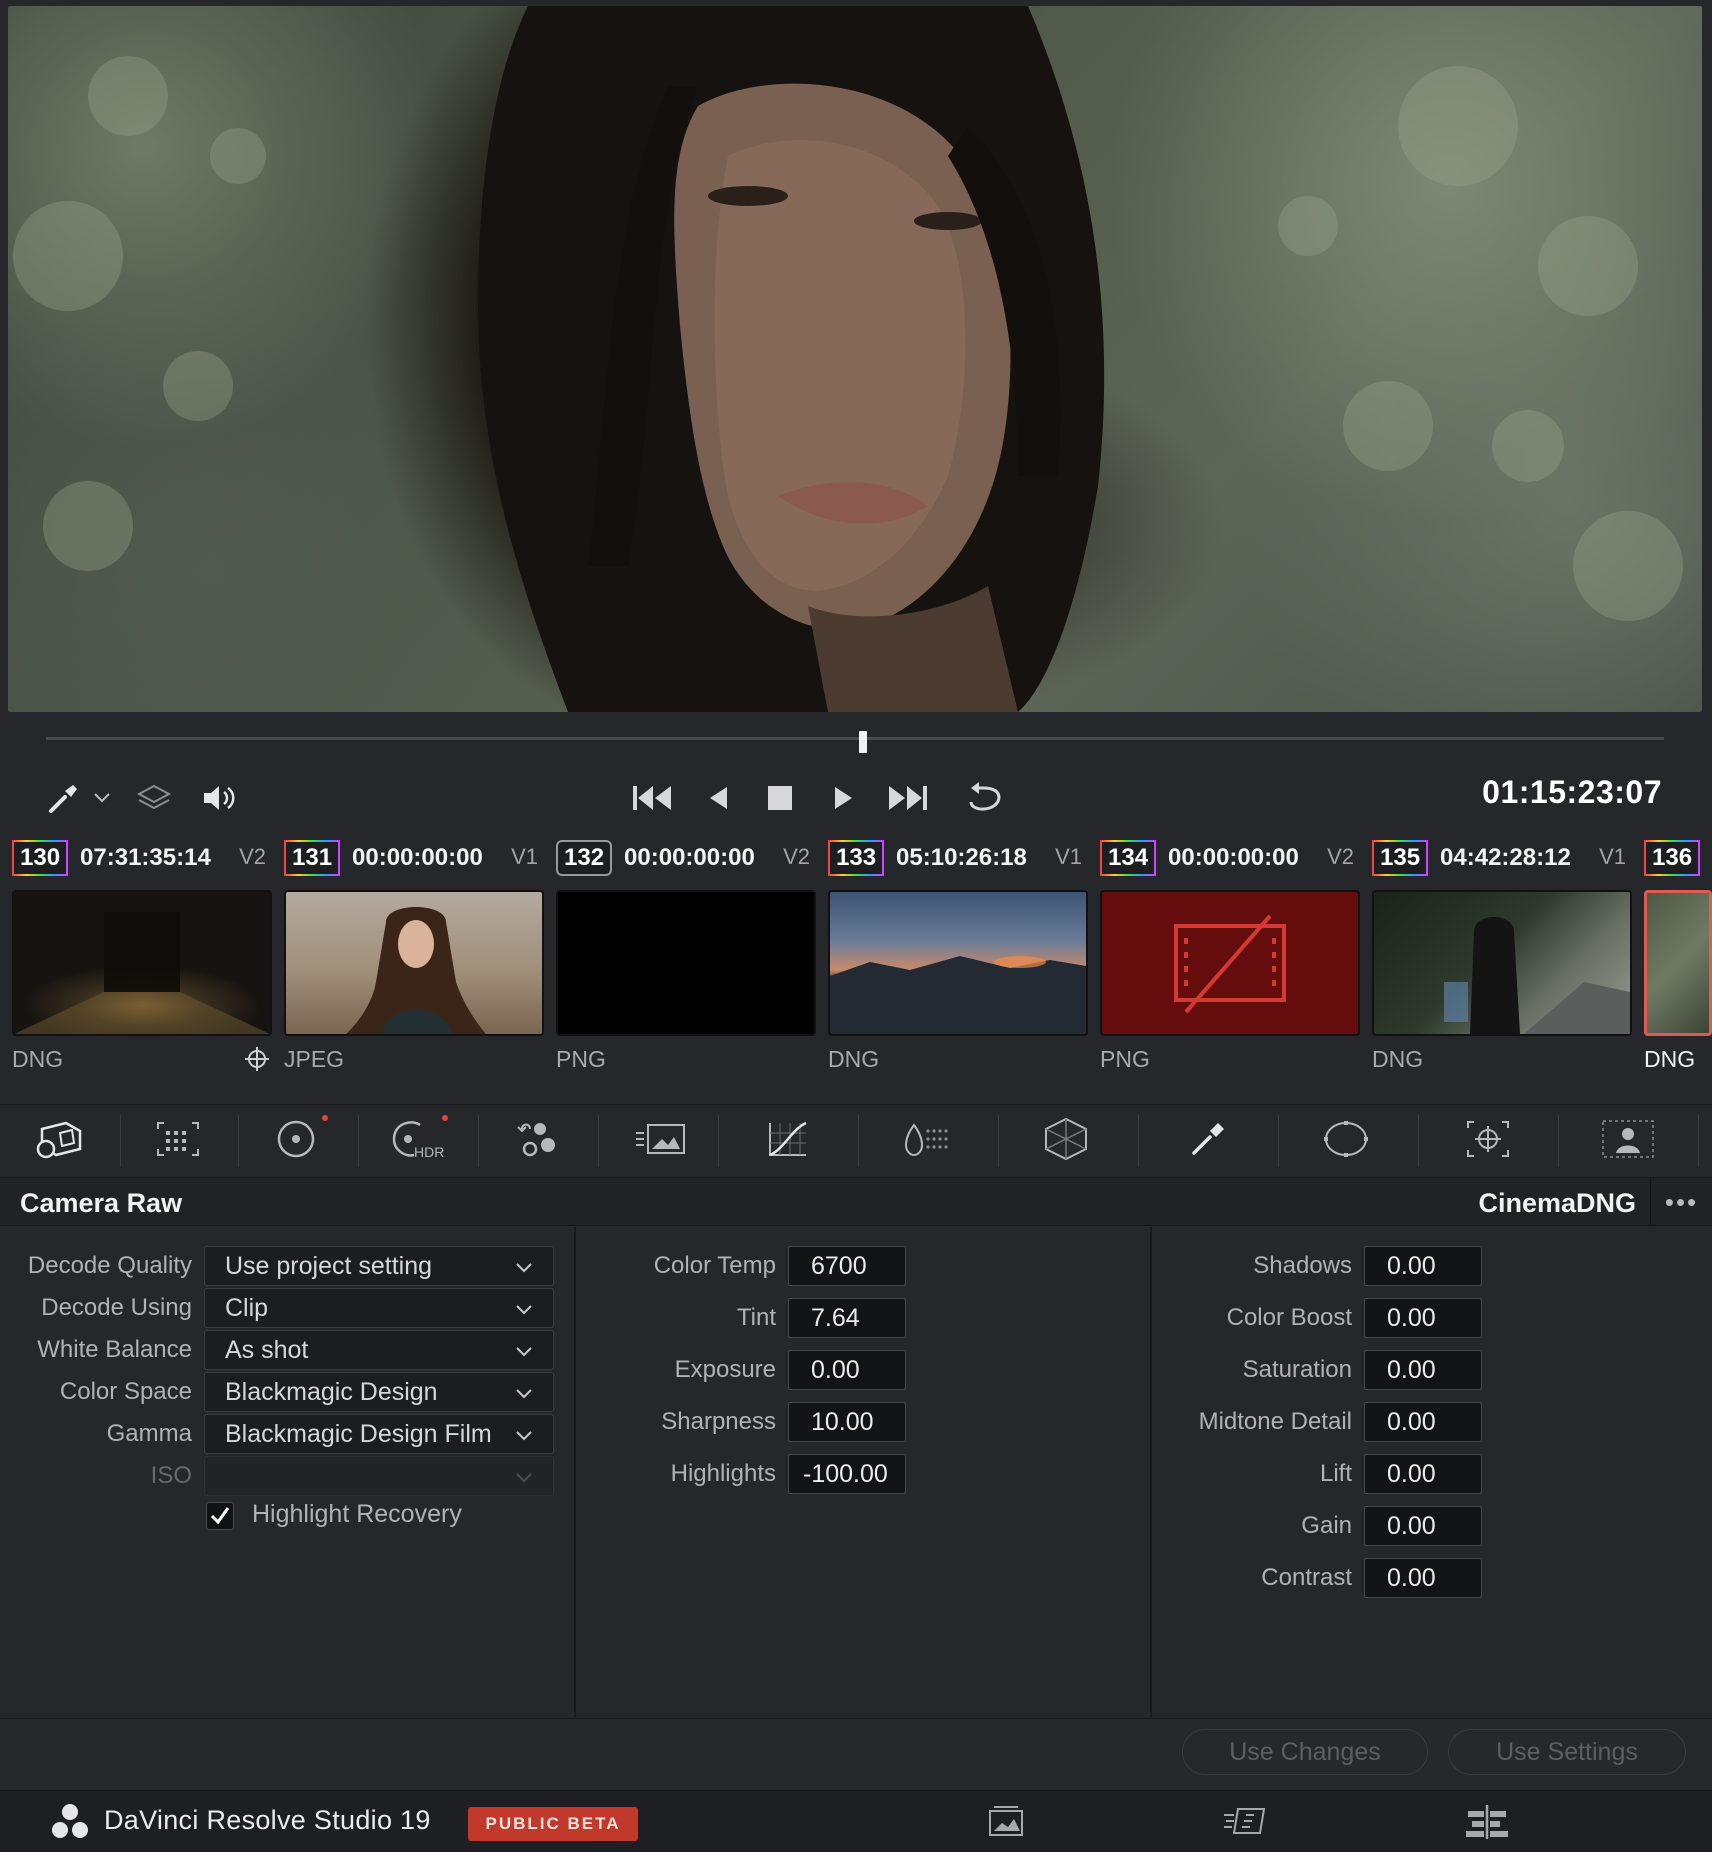 The image size is (1712, 1852). What do you see at coordinates (1628, 1139) in the screenshot?
I see `magic-mask-icon` at bounding box center [1628, 1139].